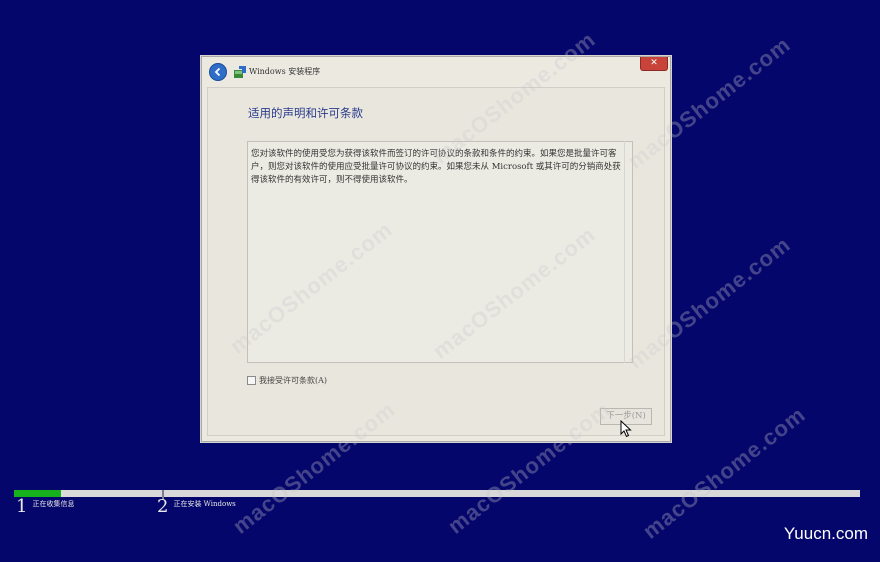  What do you see at coordinates (204, 504) in the screenshot?
I see `step-label: 正在安装 Windows` at bounding box center [204, 504].